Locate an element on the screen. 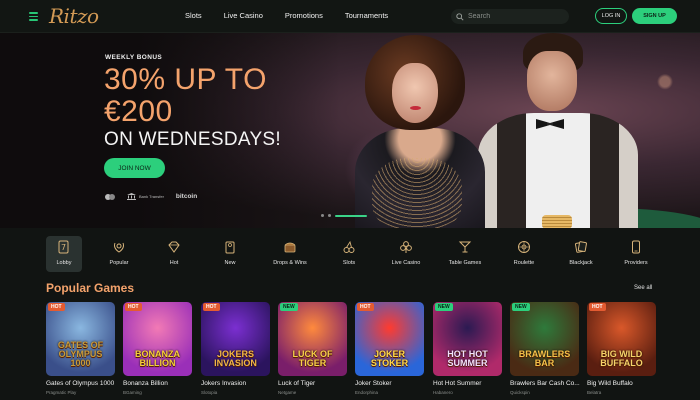 The image size is (700, 400). lady-face is located at coordinates (415, 93).